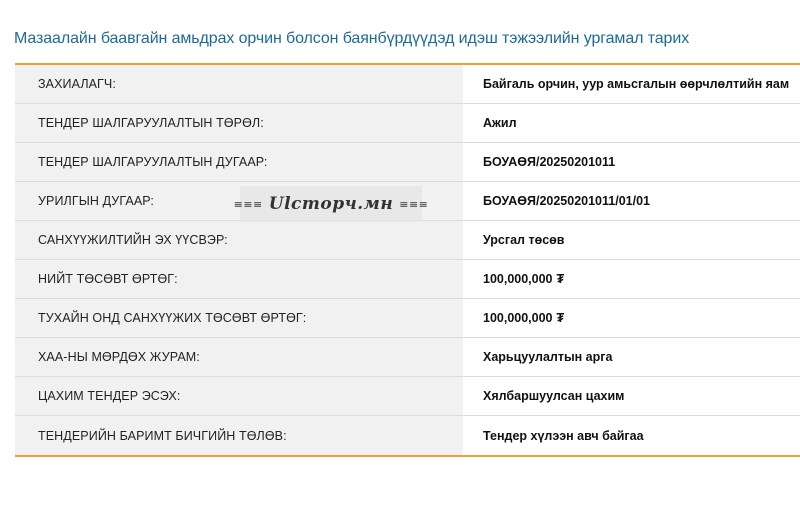 This screenshot has width=800, height=510. Describe the element at coordinates (239, 396) in the screenshot. I see `row-label: ЦАХИМ ТЕНДЕР ЭСЭХ:` at that location.